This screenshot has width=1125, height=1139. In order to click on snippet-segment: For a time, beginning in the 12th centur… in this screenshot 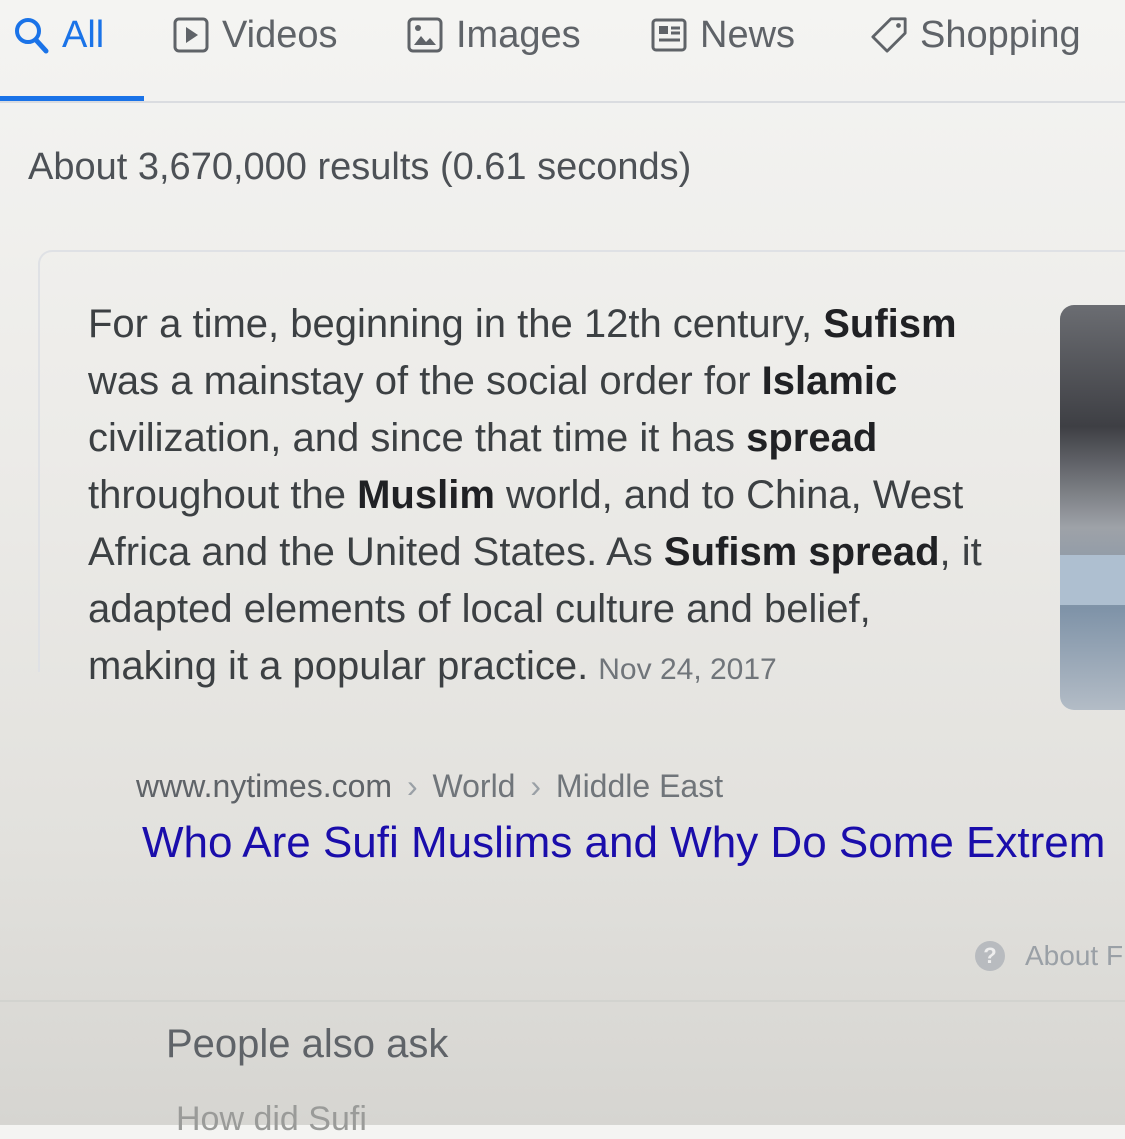, I will do `click(456, 324)`.